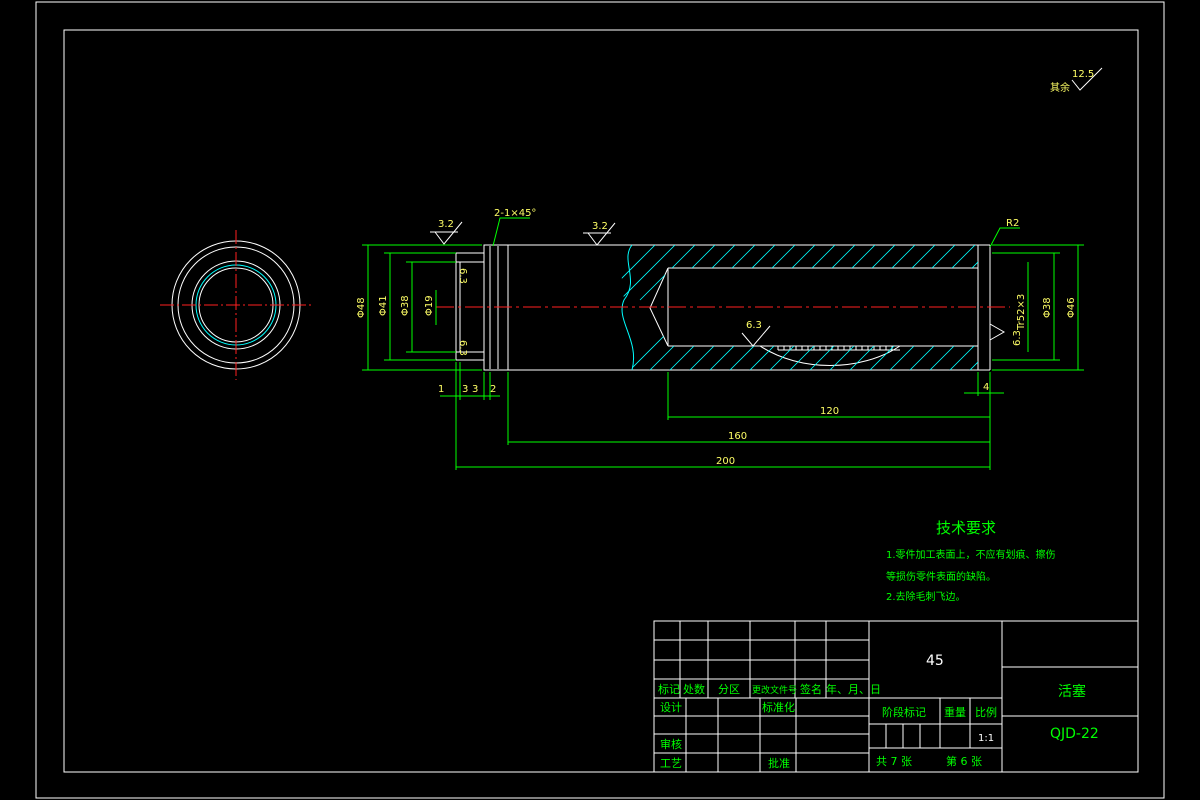  Describe the element at coordinates (723, 307) in the screenshot. I see `section-view` at that location.